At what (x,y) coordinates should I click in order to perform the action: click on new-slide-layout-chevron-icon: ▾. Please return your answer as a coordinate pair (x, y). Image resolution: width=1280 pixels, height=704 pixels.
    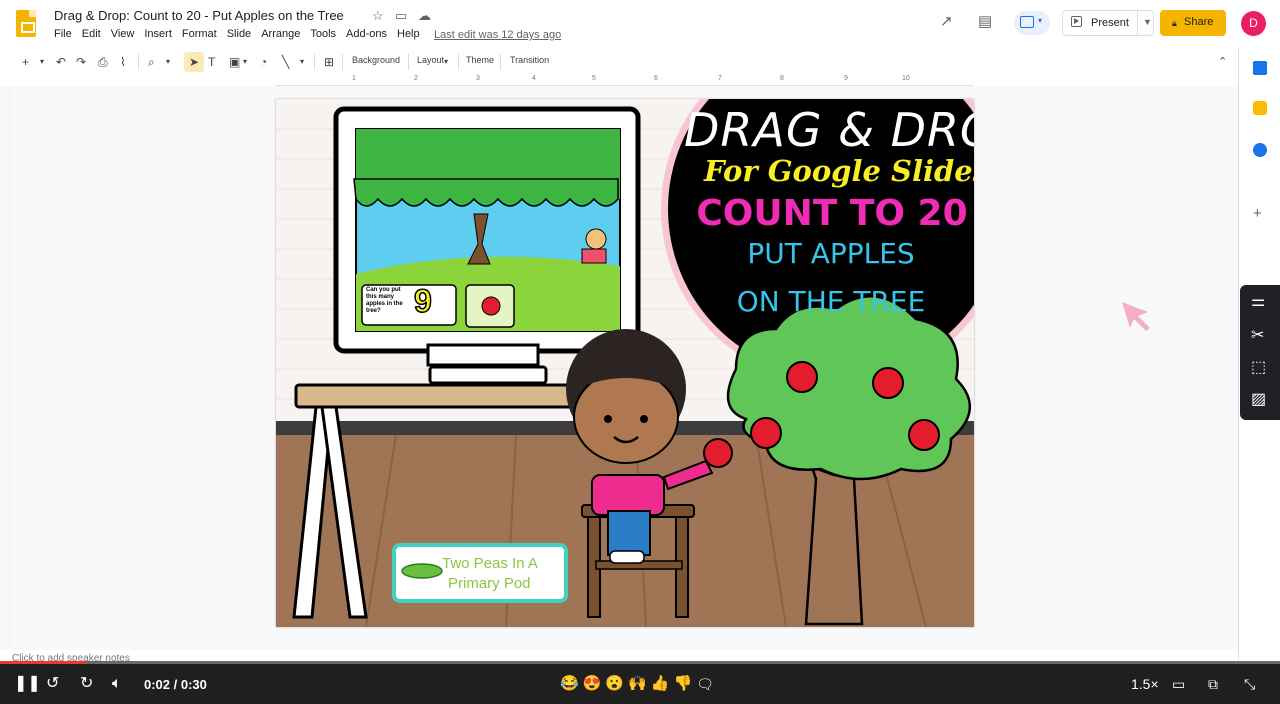
    Looking at the image, I should click on (42, 62).